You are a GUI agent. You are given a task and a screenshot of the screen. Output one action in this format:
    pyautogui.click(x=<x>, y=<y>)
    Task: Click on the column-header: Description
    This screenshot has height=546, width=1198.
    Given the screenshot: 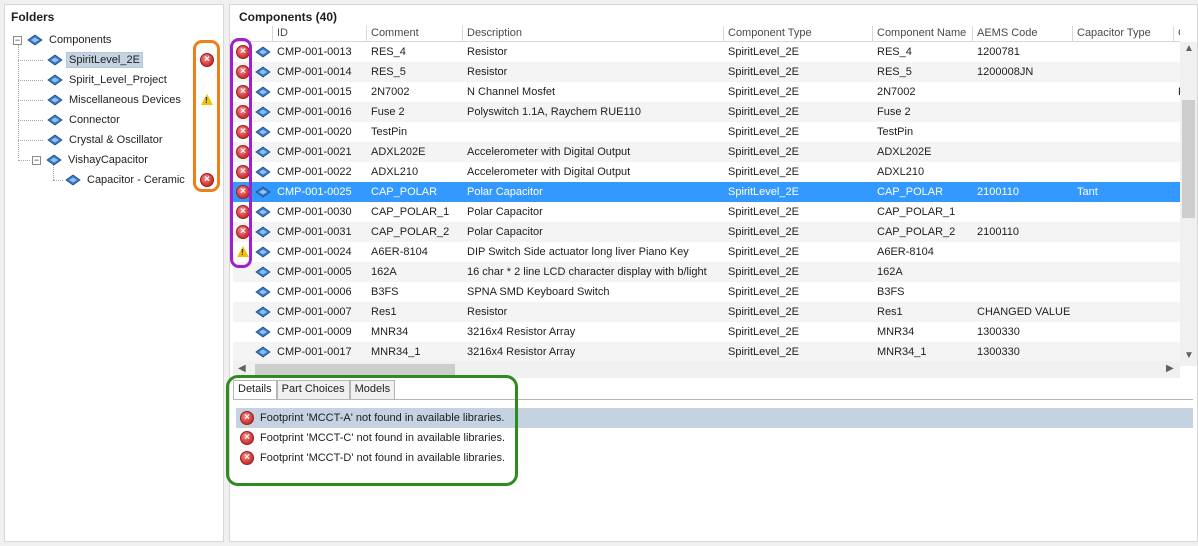 What is the action you would take?
    pyautogui.click(x=593, y=34)
    